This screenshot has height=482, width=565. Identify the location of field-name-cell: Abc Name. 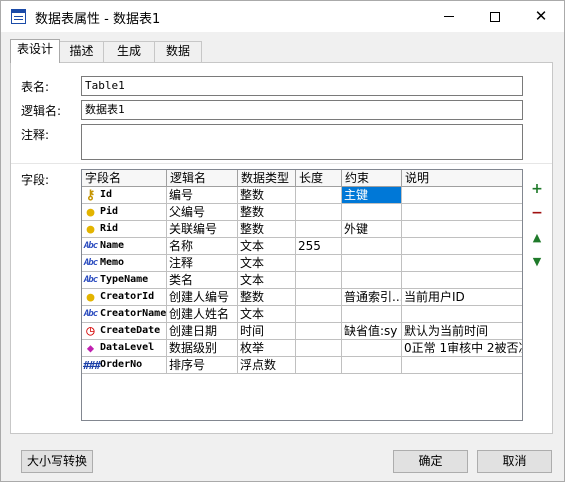
(124, 246).